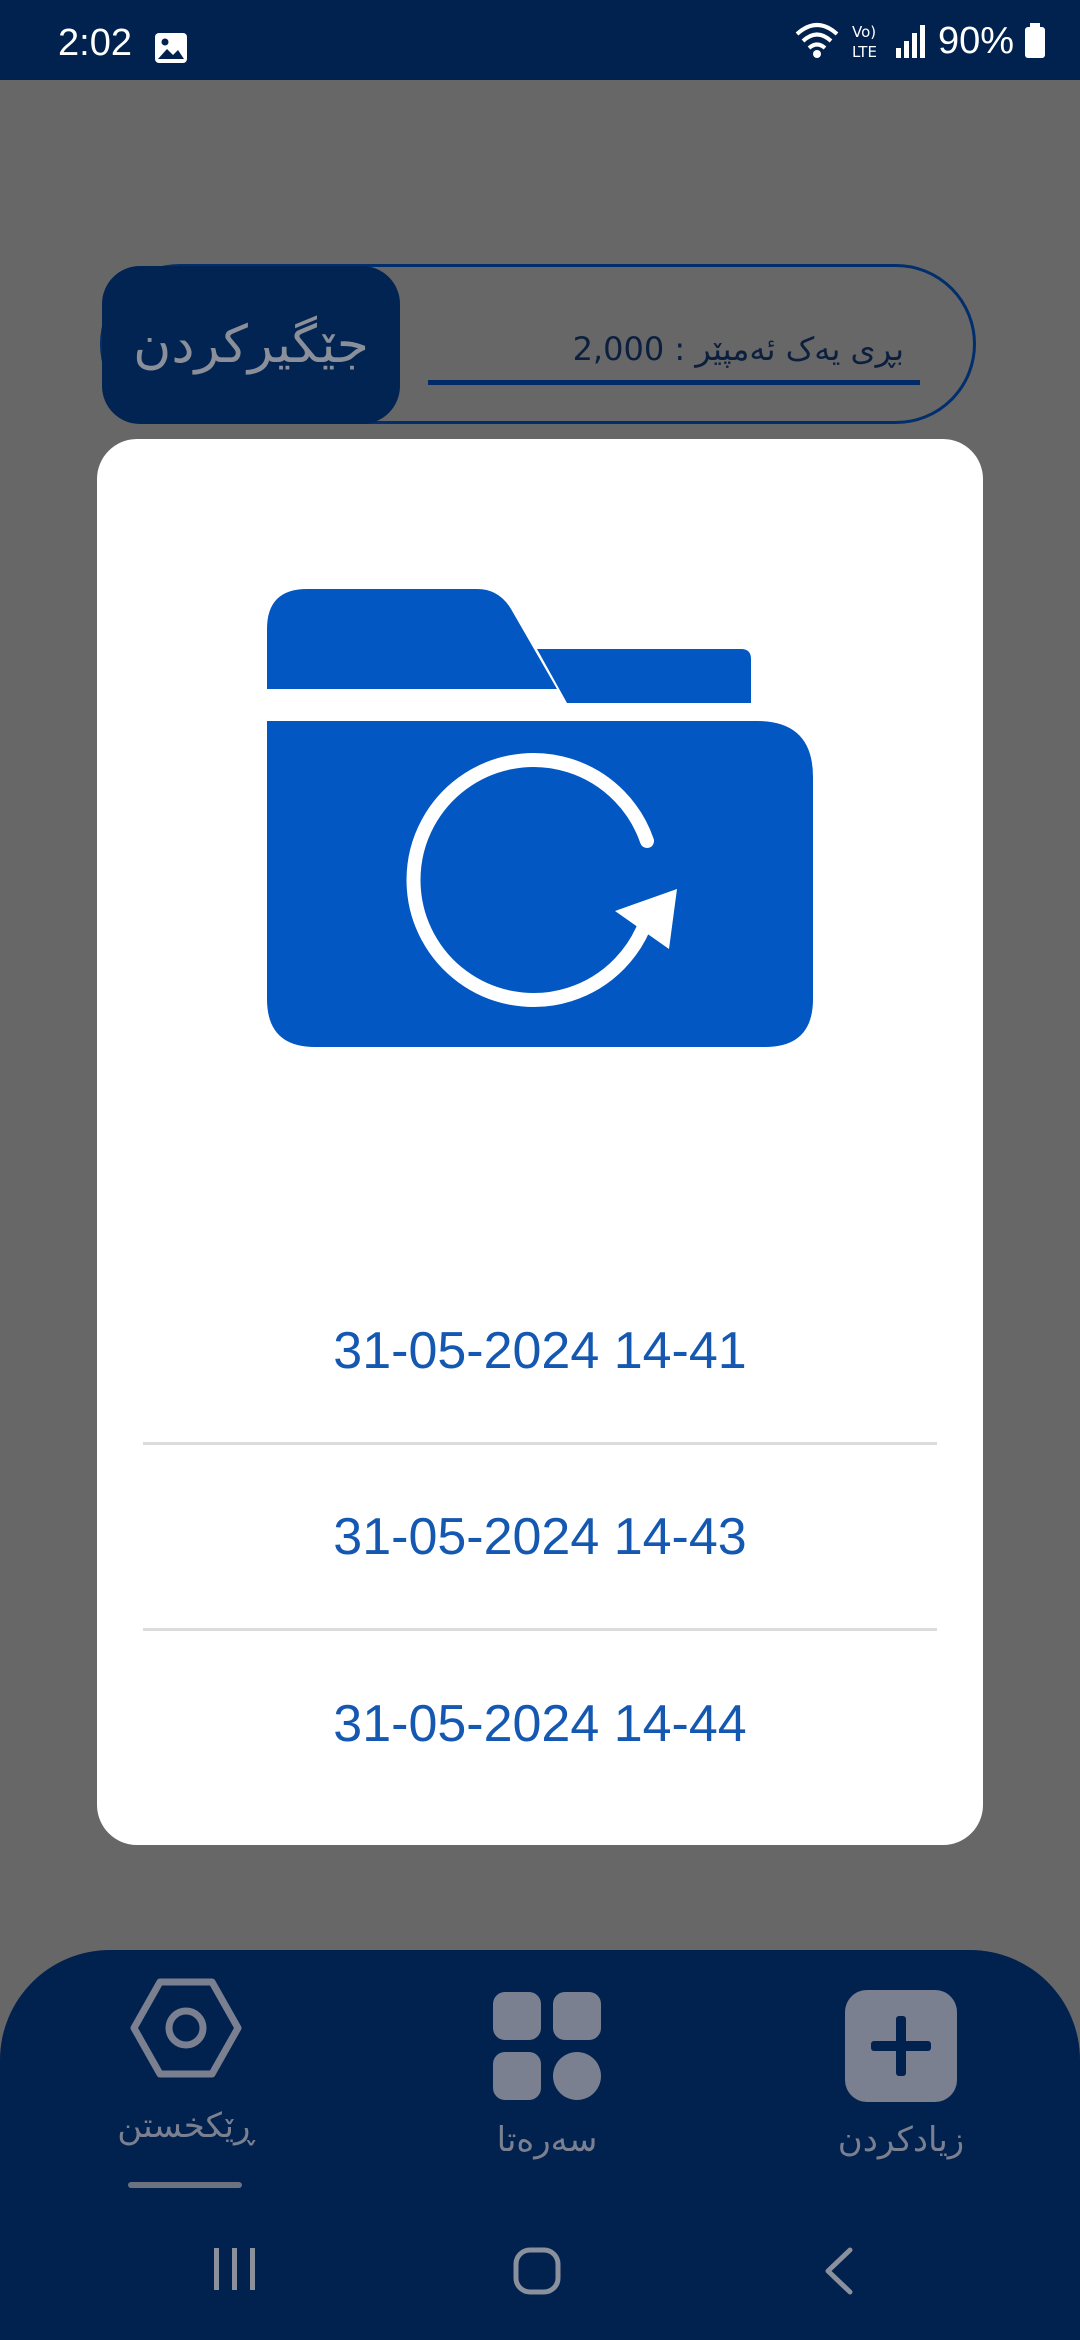 Image resolution: width=1080 pixels, height=2340 pixels. I want to click on home-icon, so click(537, 2271).